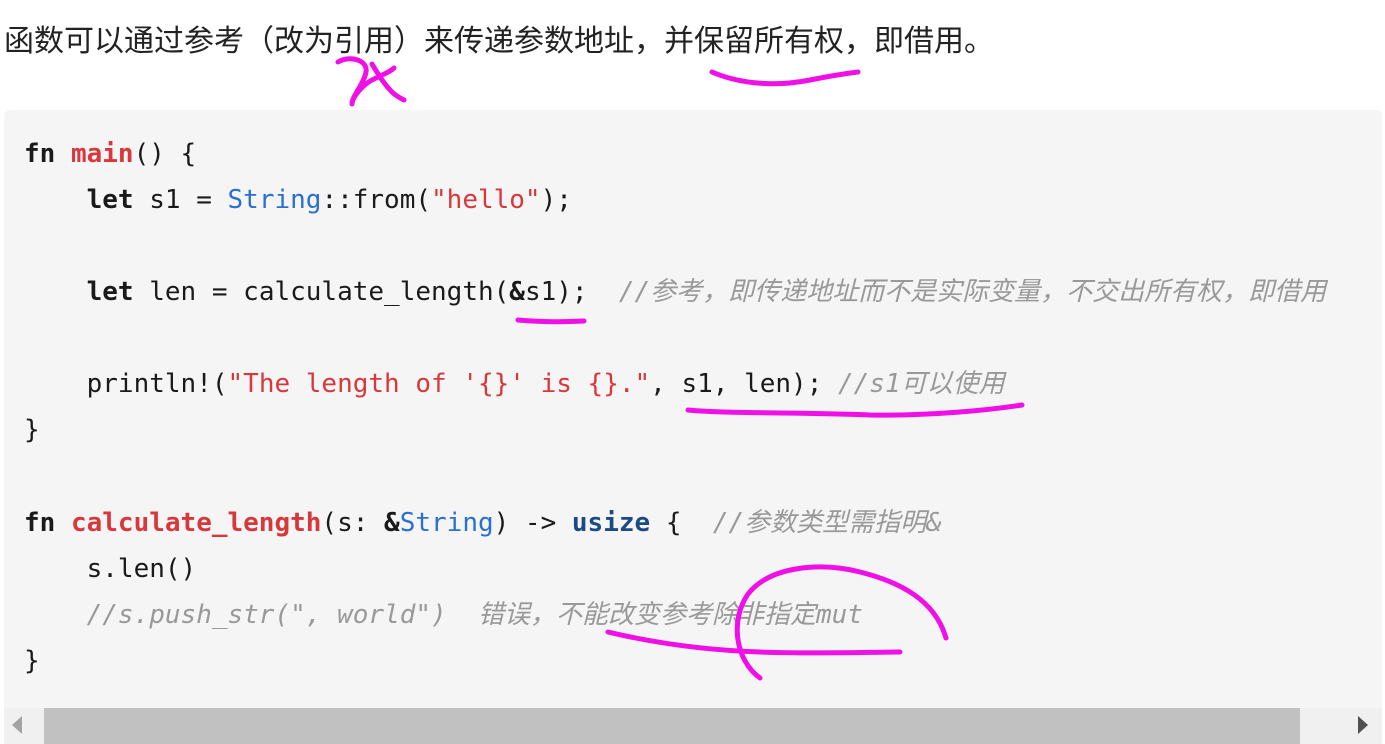  What do you see at coordinates (474, 615) in the screenshot?
I see `code-comment: //s.push_str(", world") 错误，不能改变参考除非指定mut` at bounding box center [474, 615].